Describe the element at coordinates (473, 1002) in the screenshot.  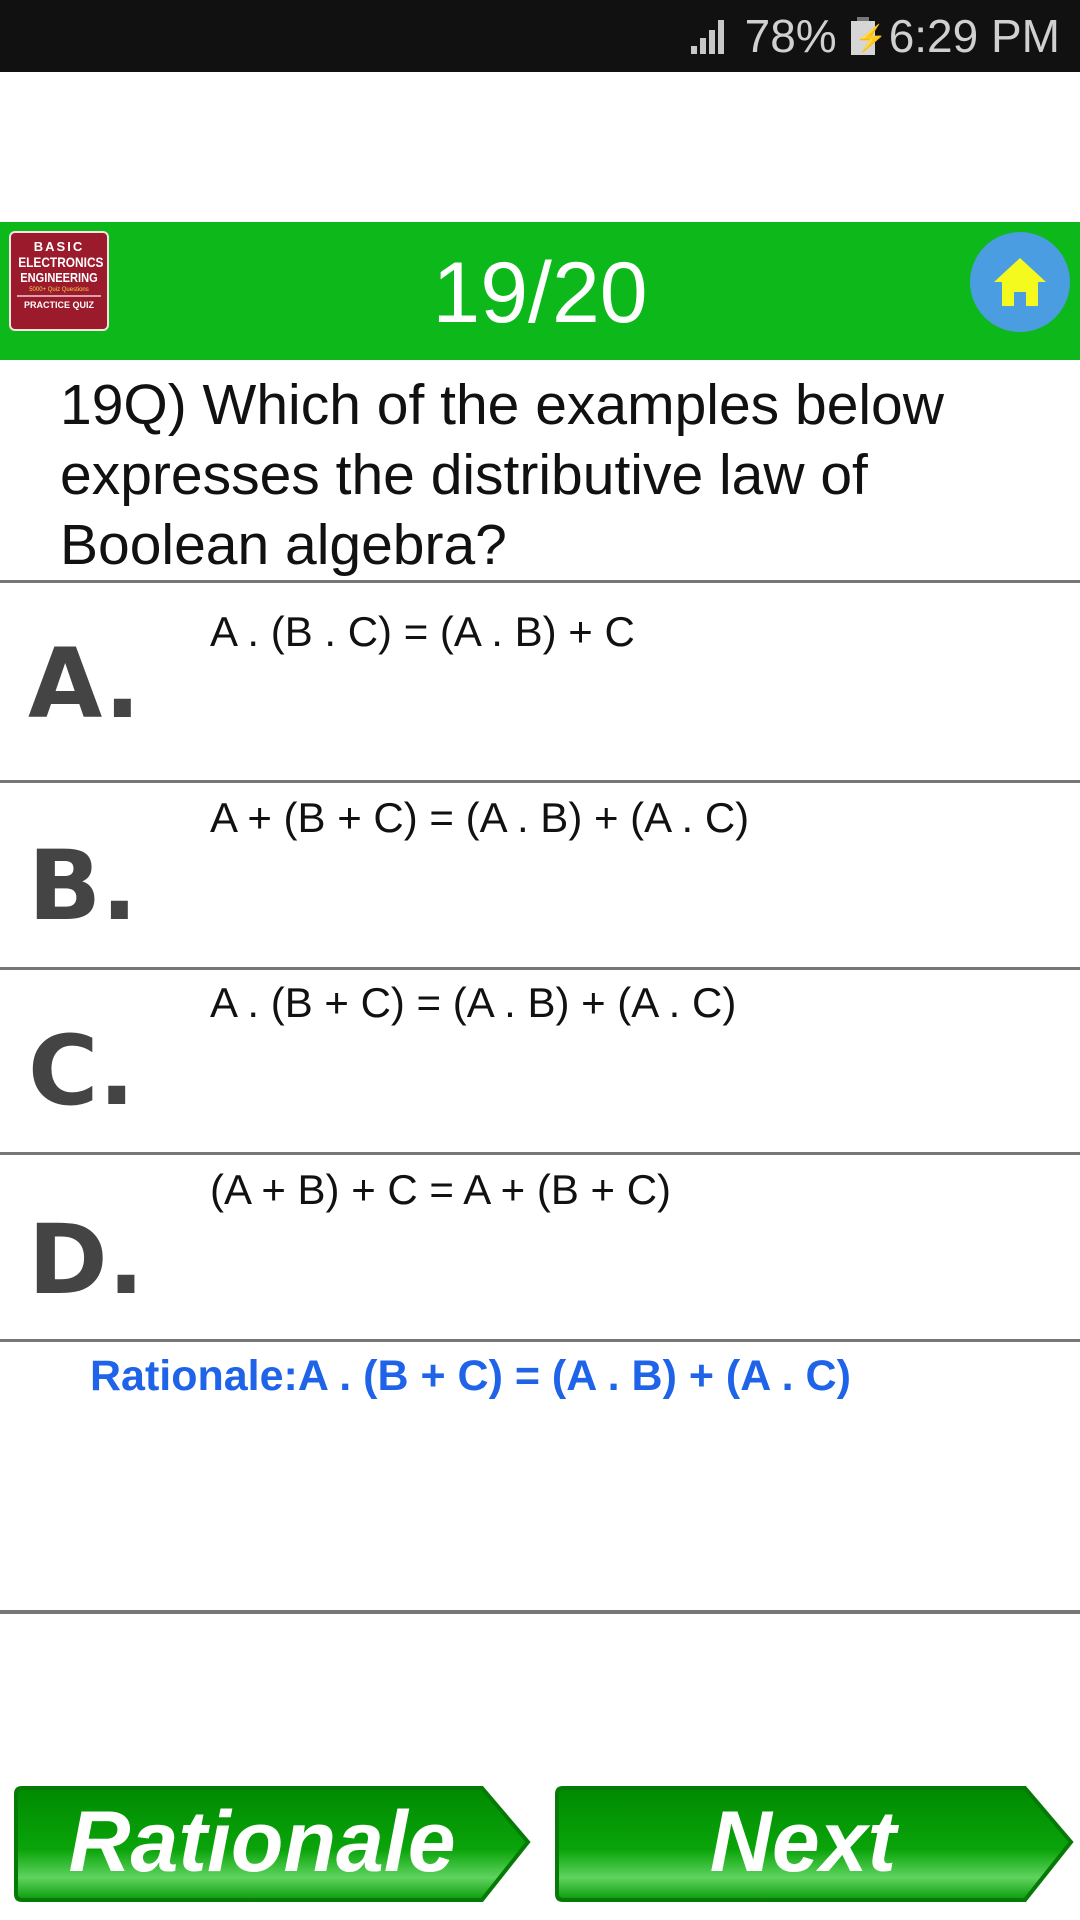
I see `option-text: A . (B + C) = (A . B) + (A . C)` at that location.